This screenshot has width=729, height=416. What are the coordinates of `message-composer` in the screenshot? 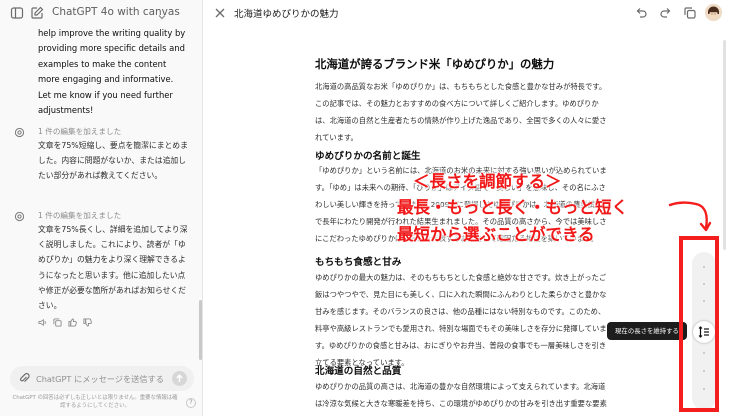 It's located at (102, 378).